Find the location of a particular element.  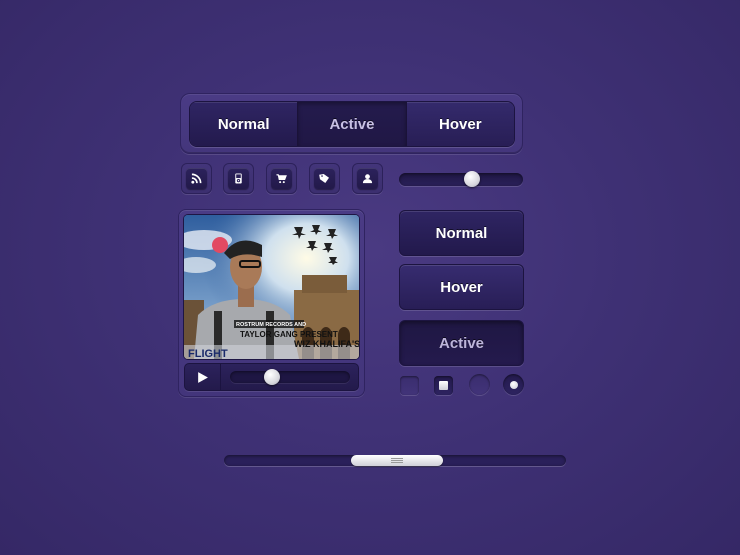

rss-icon is located at coordinates (196, 178).